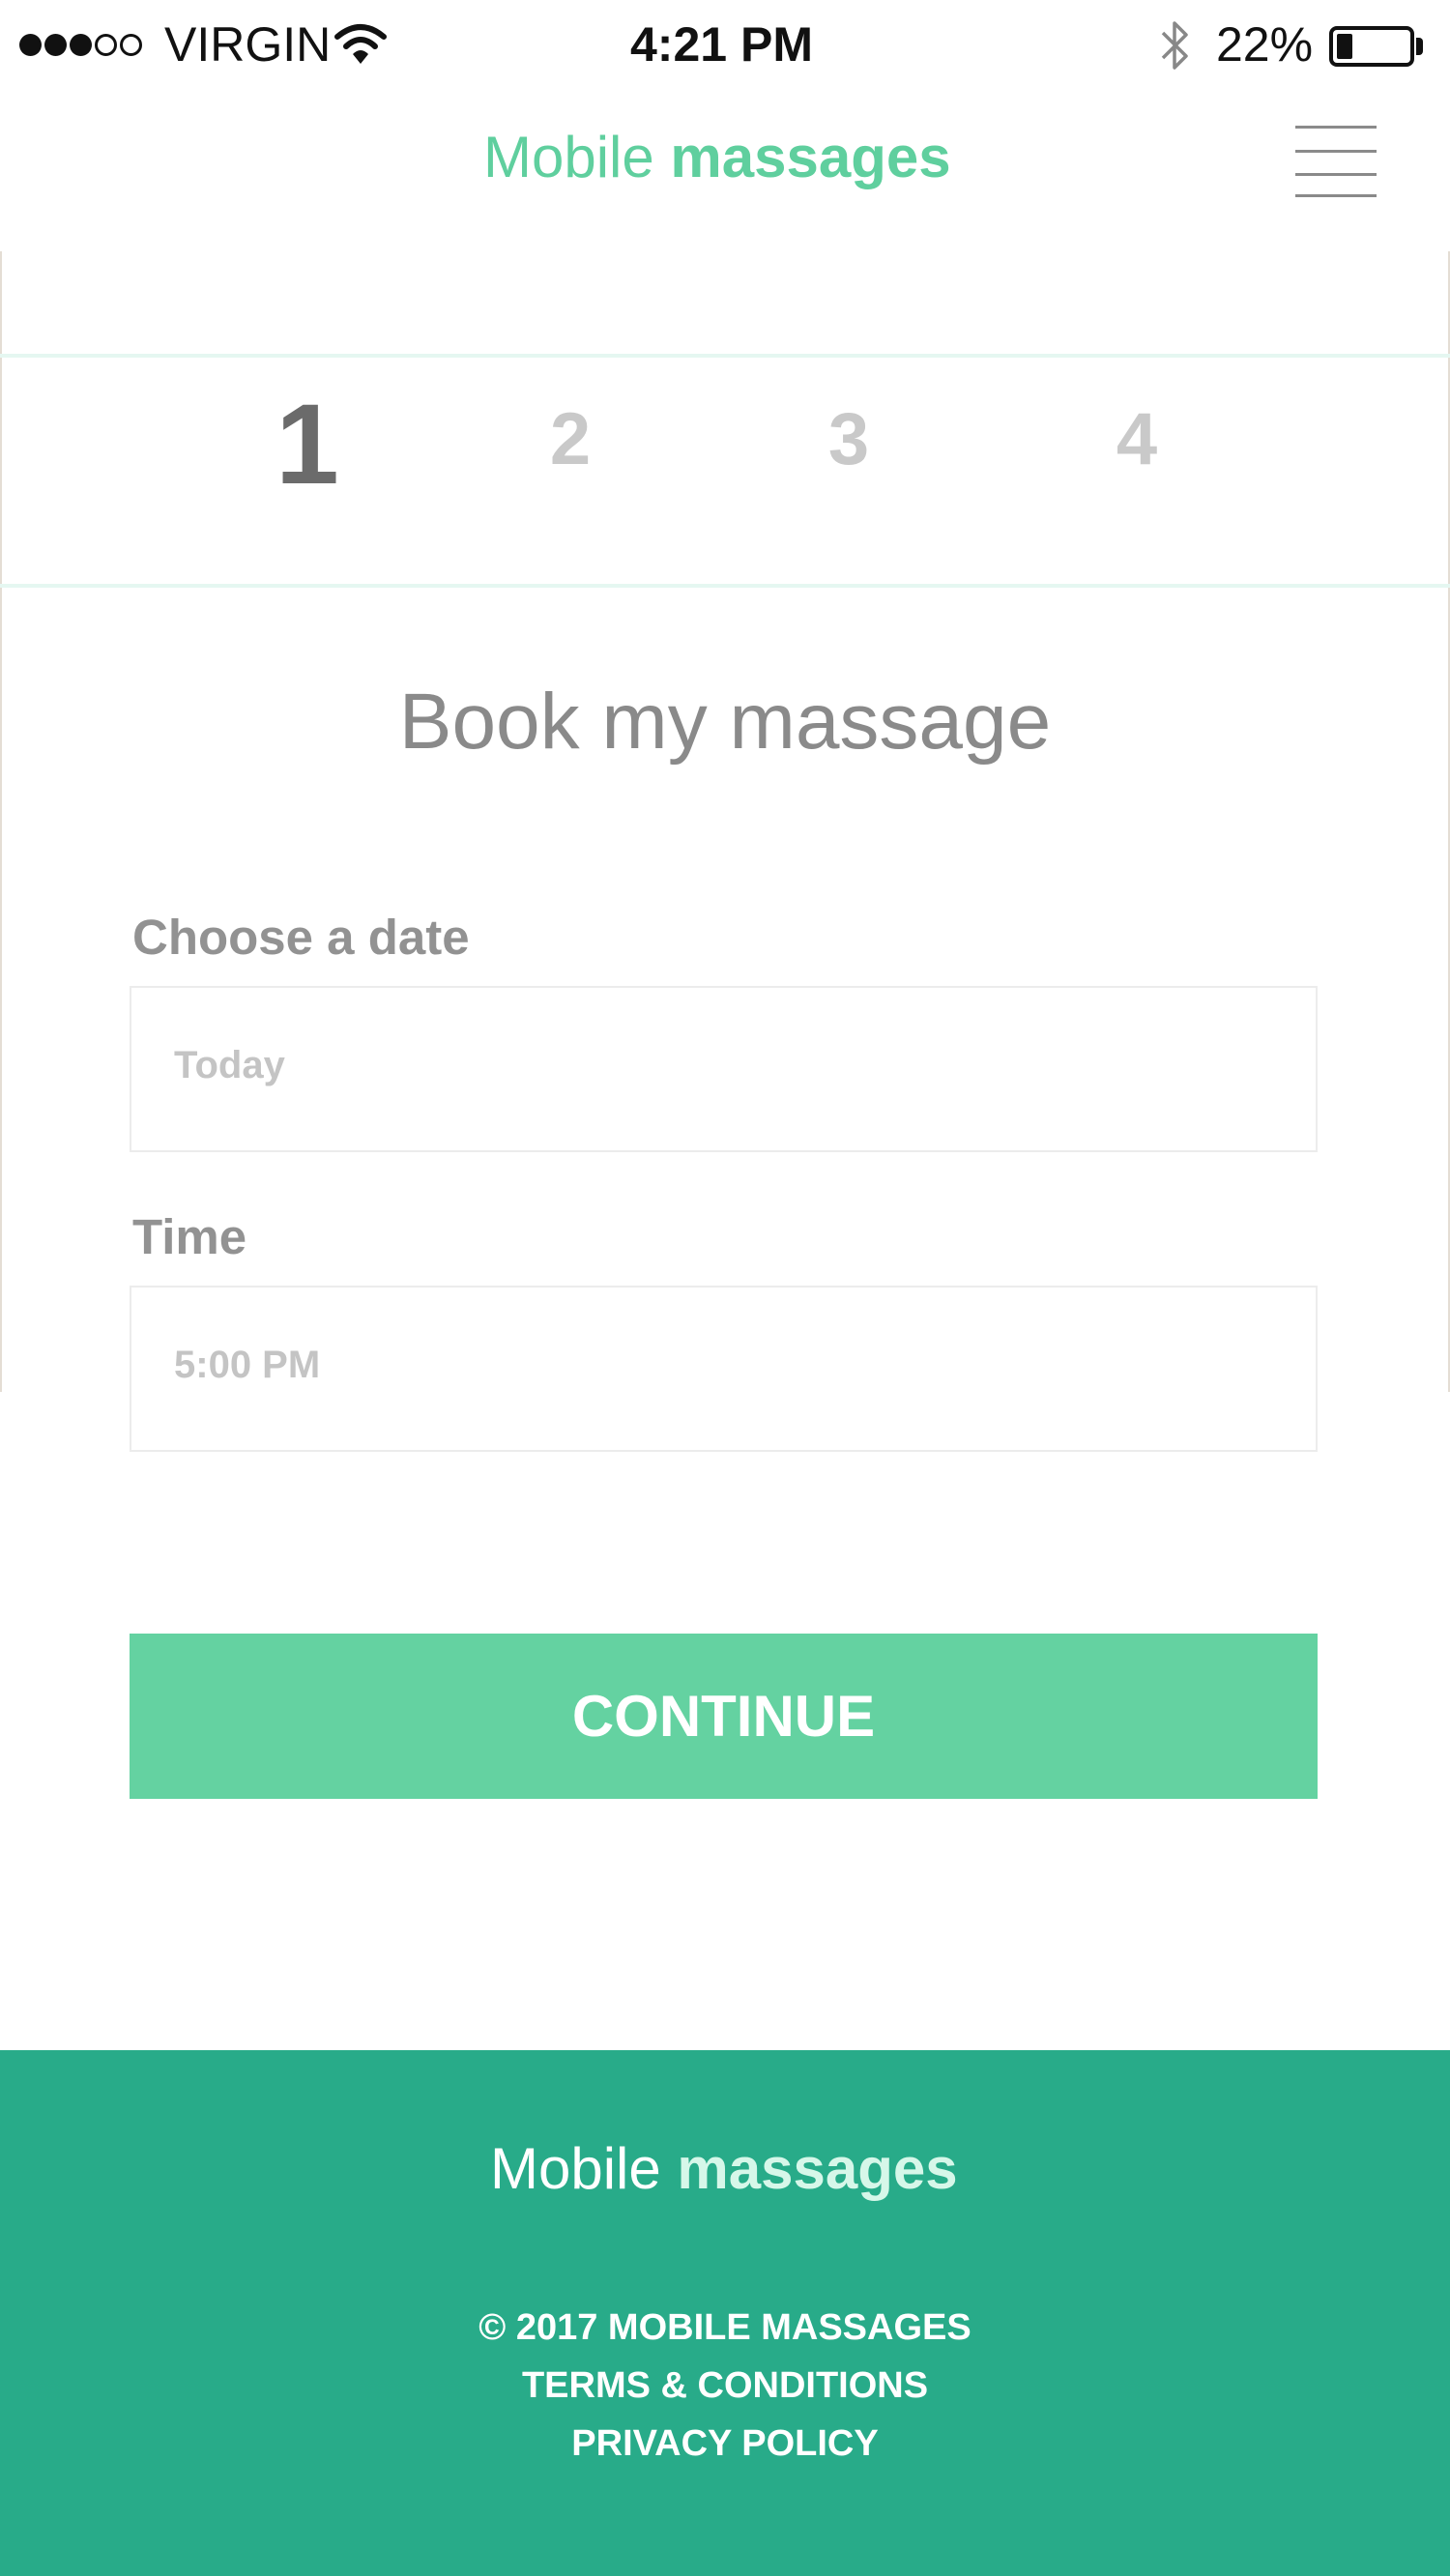 This screenshot has width=1450, height=2576. What do you see at coordinates (576, 2168) in the screenshot?
I see `footer-logo-light-text: Mobile` at bounding box center [576, 2168].